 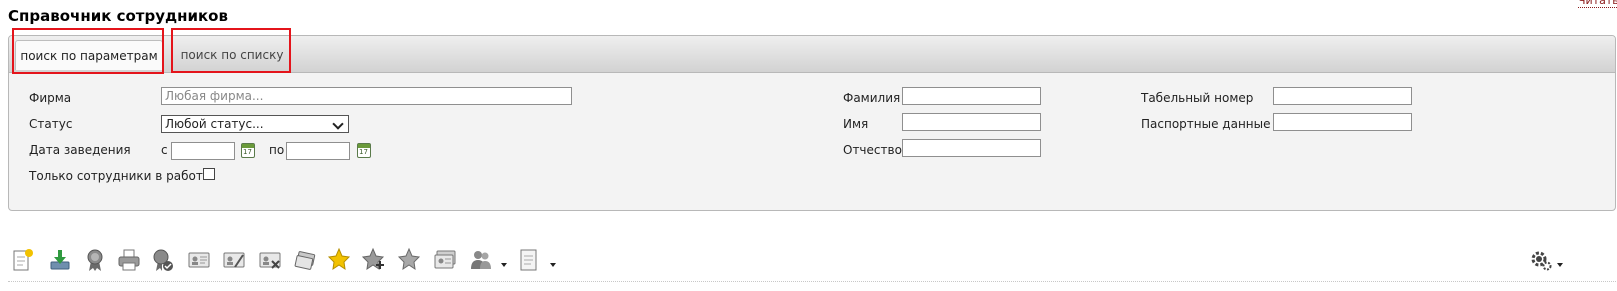 I want to click on status-label: Статус, so click(x=51, y=124).